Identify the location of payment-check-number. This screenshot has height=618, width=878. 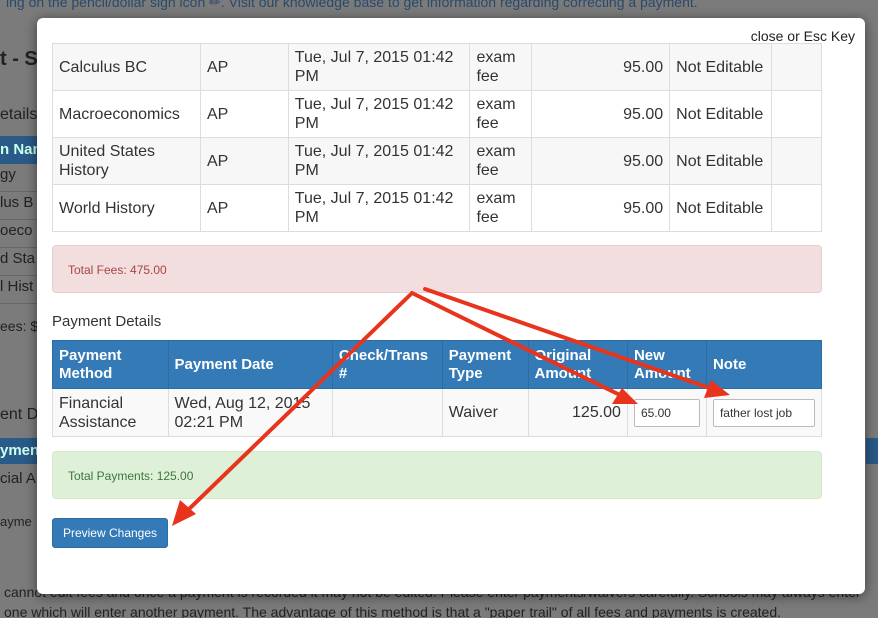
(387, 412).